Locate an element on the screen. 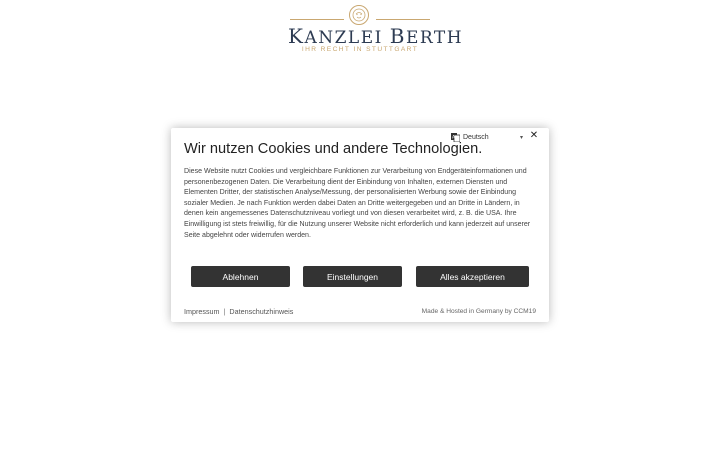 The height and width of the screenshot is (450, 720). settings-button: Einstellungen is located at coordinates (352, 276).